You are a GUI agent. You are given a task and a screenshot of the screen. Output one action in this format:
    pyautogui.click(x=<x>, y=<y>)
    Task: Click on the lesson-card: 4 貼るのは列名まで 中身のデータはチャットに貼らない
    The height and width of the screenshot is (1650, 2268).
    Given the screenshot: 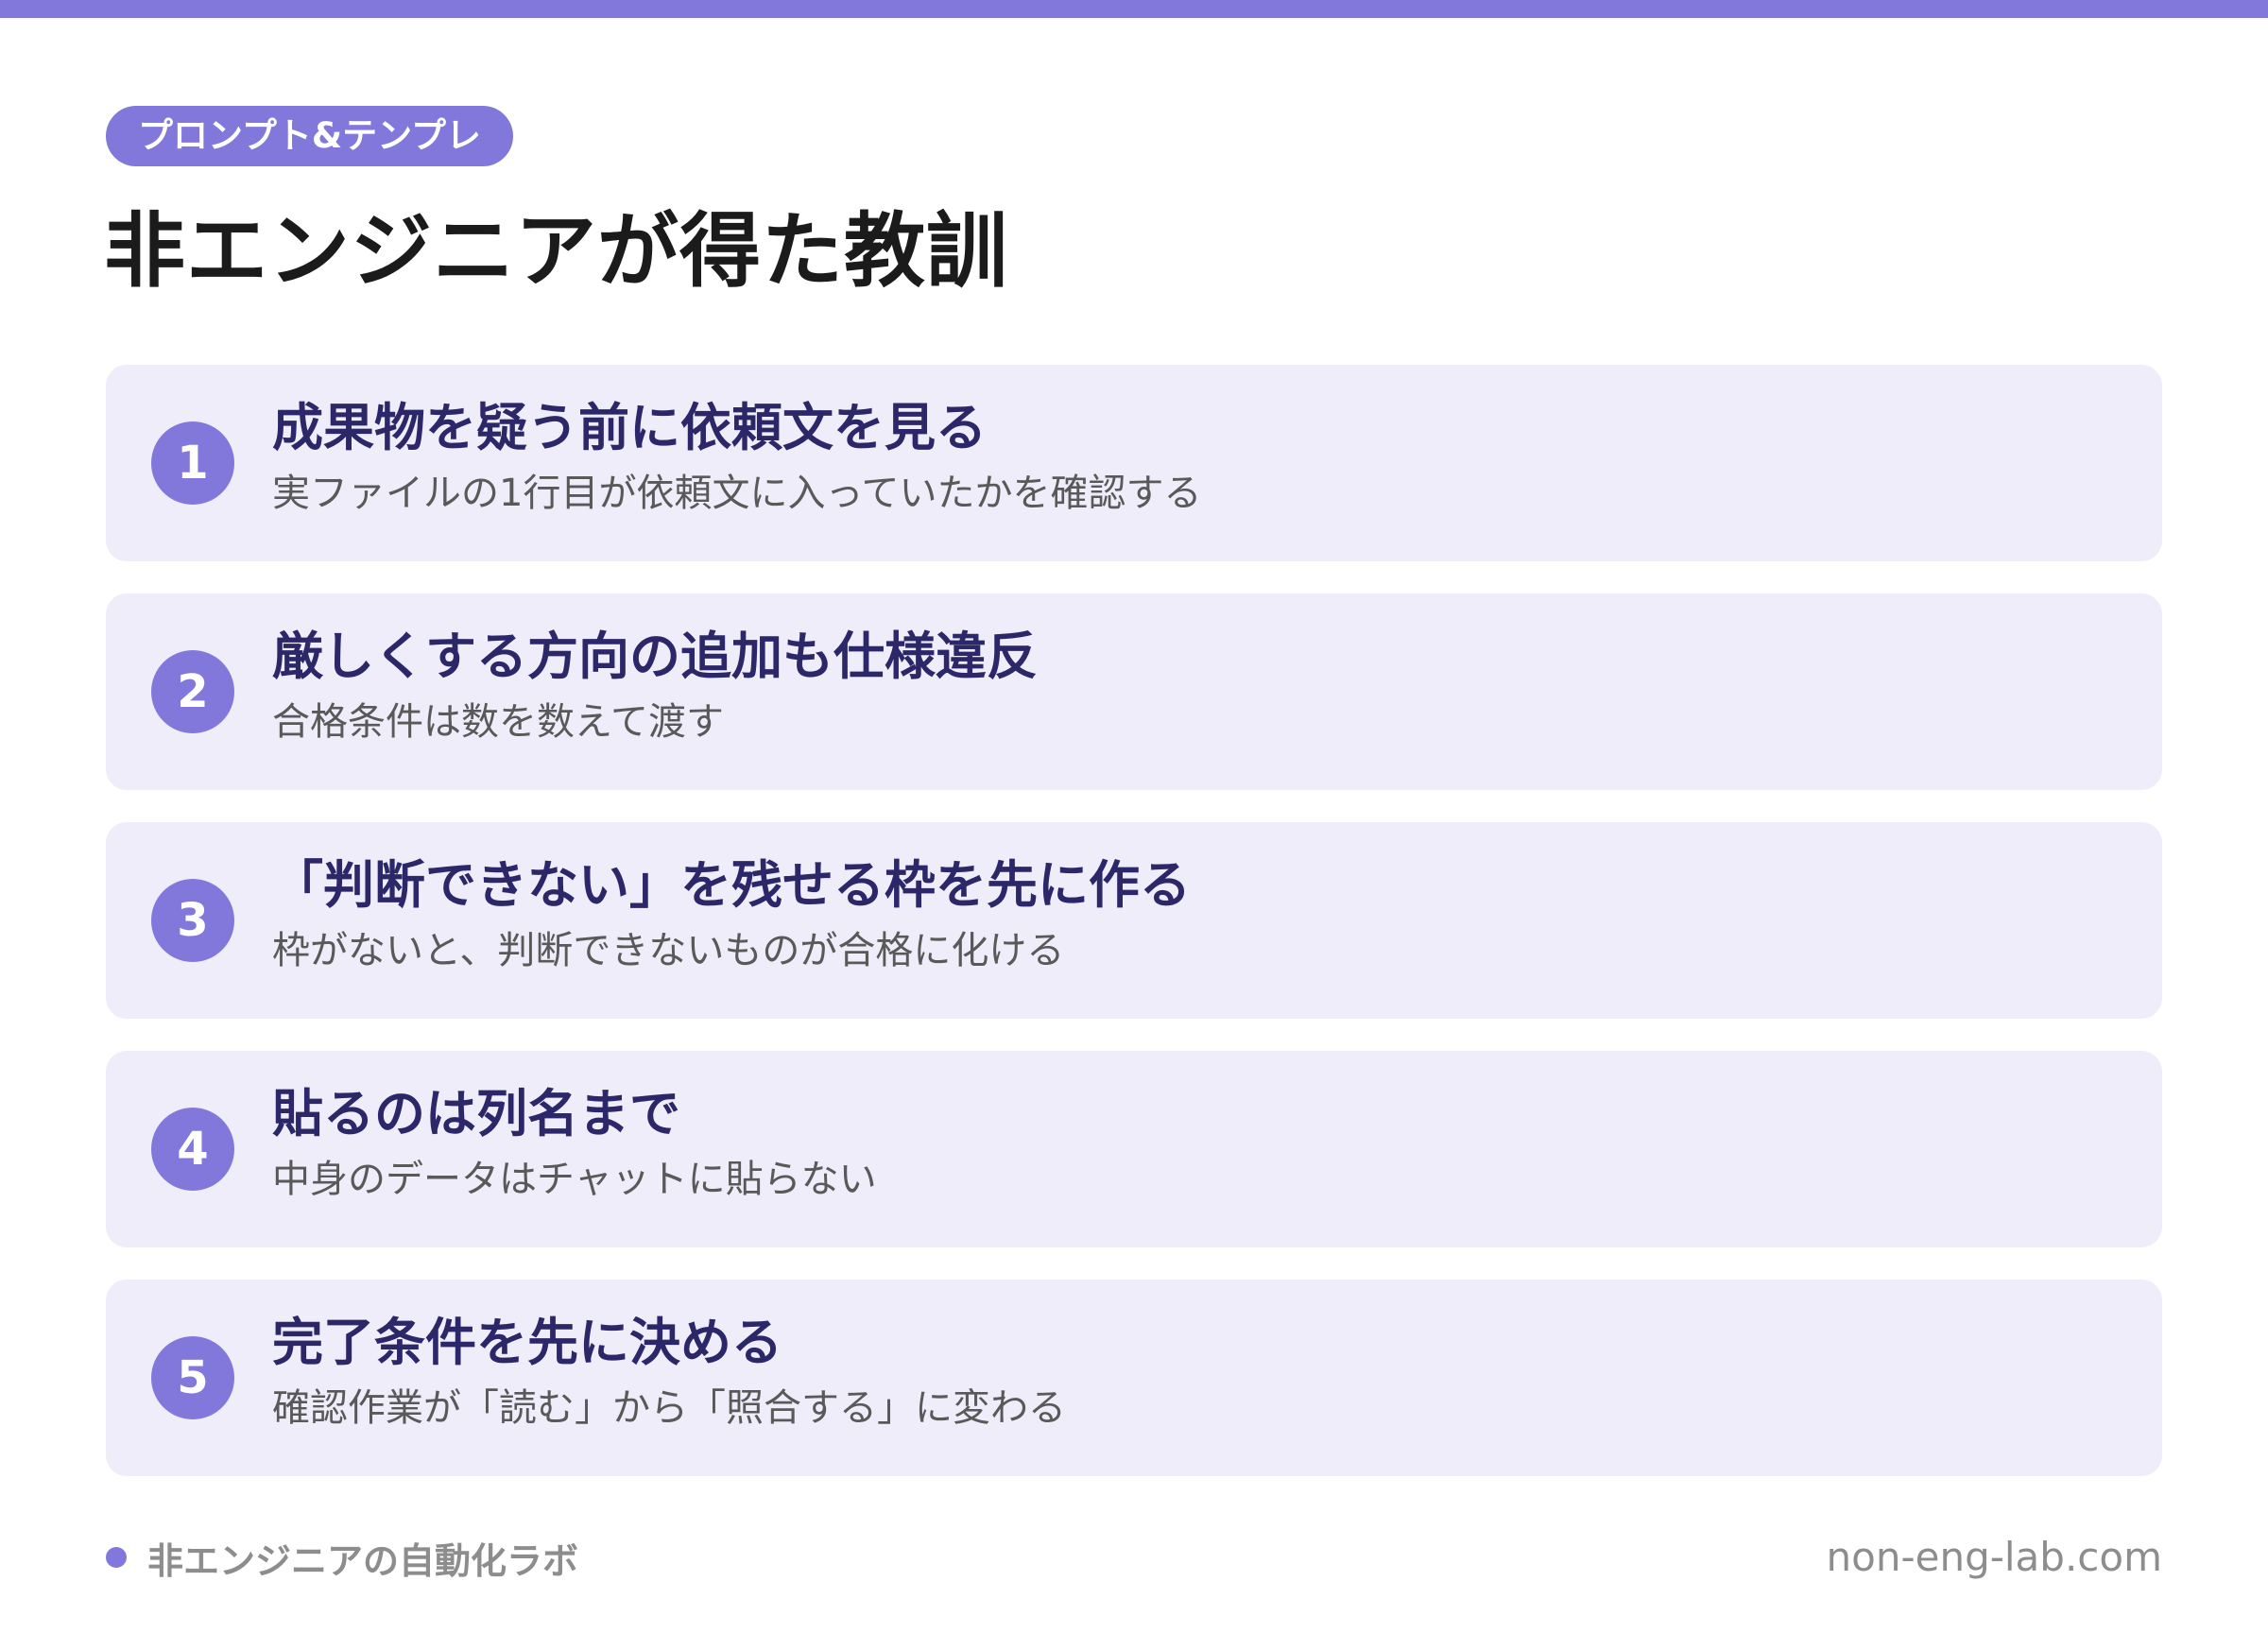 What is the action you would take?
    pyautogui.click(x=1134, y=1149)
    